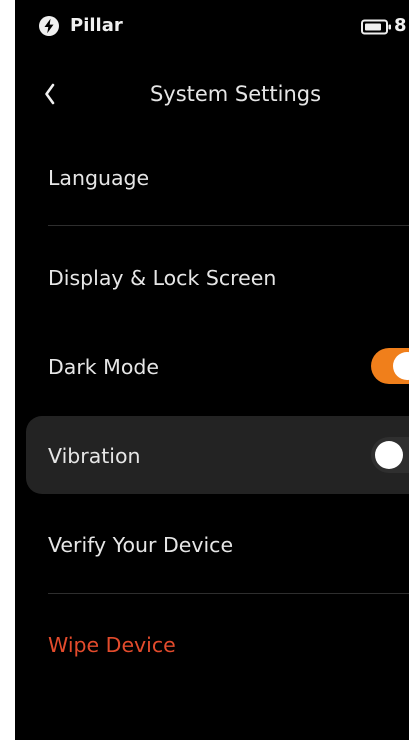 This screenshot has height=740, width=409. I want to click on verify-device-row: Verify Your Device, so click(212, 544).